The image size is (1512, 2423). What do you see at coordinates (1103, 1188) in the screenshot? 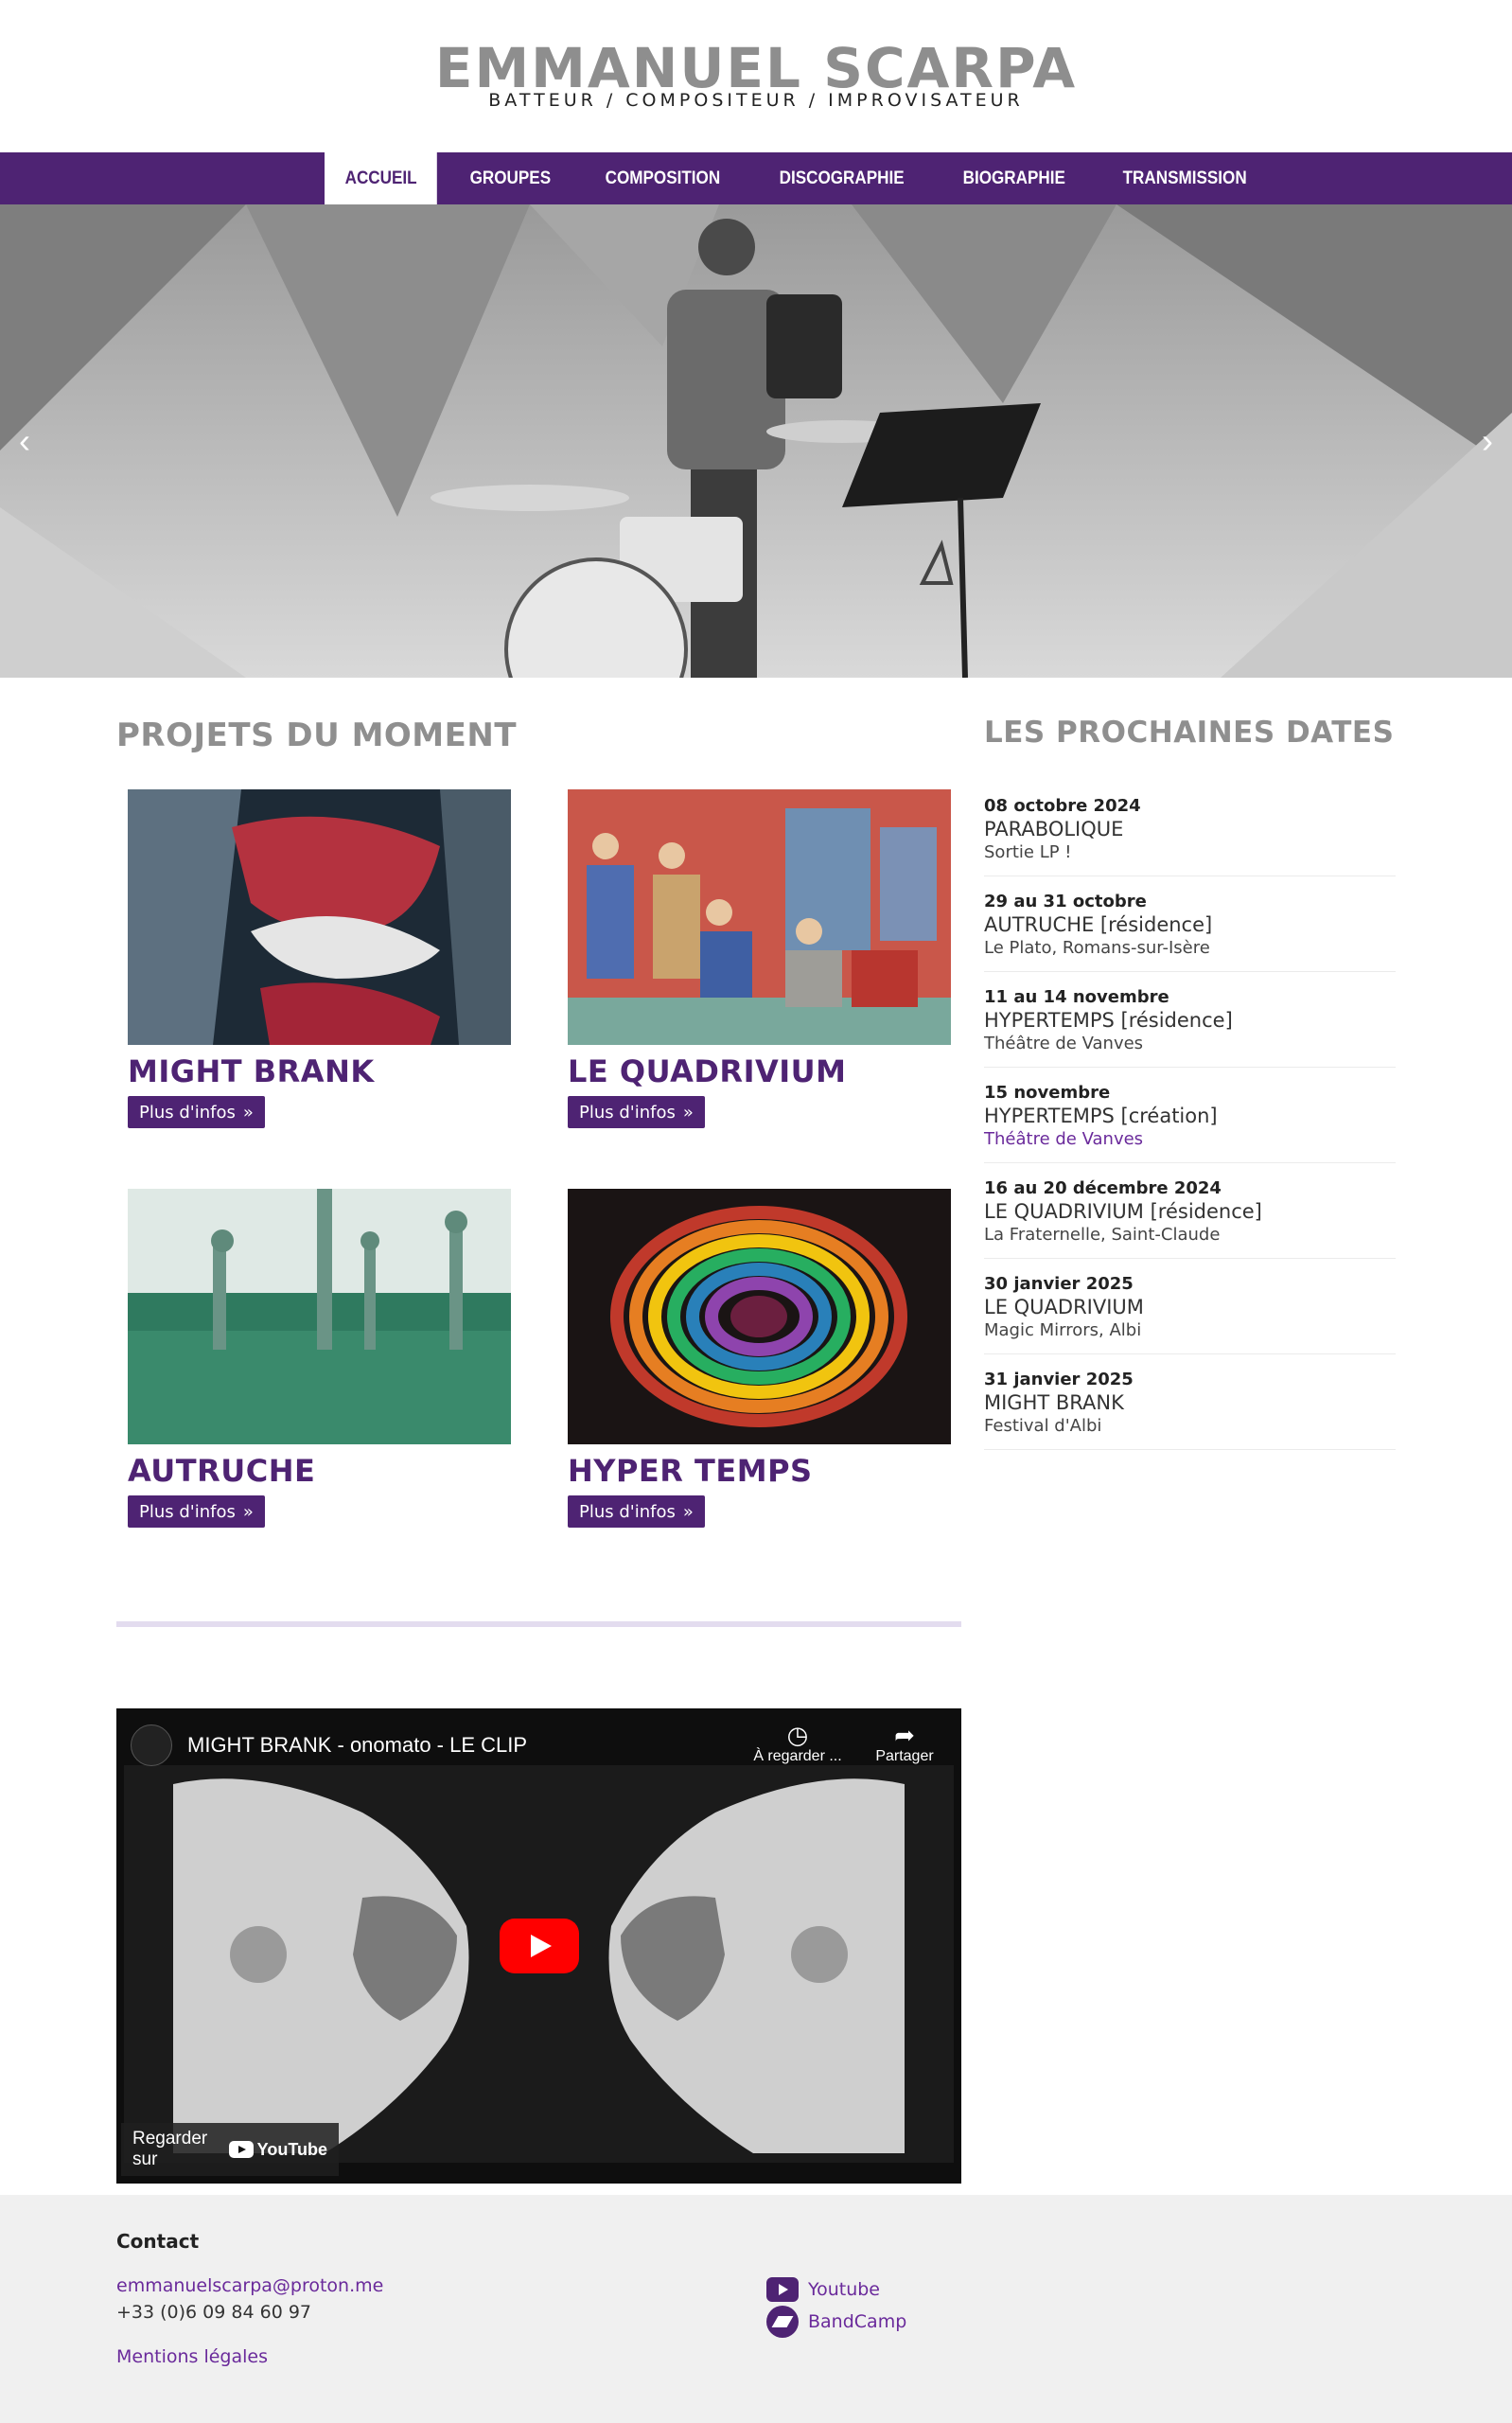
I see `date-label: 16 au 20 décembre 2024` at bounding box center [1103, 1188].